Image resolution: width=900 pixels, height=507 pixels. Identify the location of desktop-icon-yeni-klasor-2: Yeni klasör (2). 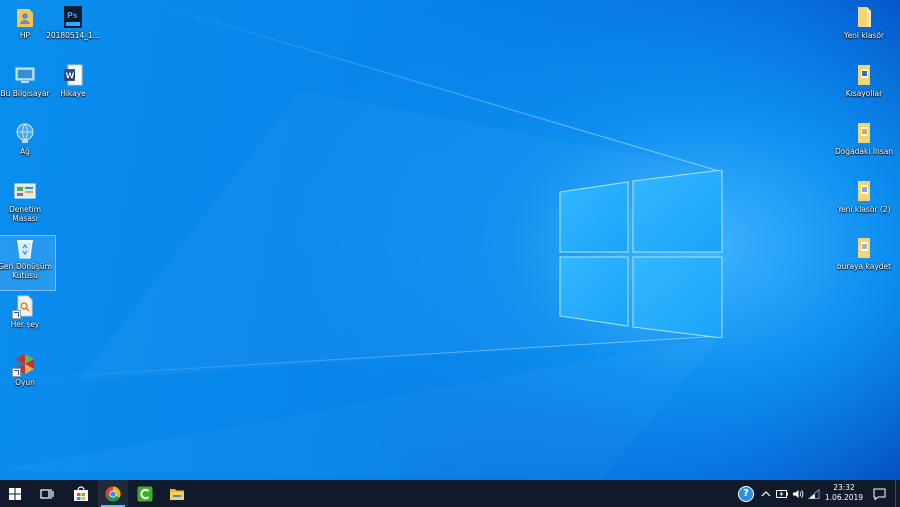
(864, 196).